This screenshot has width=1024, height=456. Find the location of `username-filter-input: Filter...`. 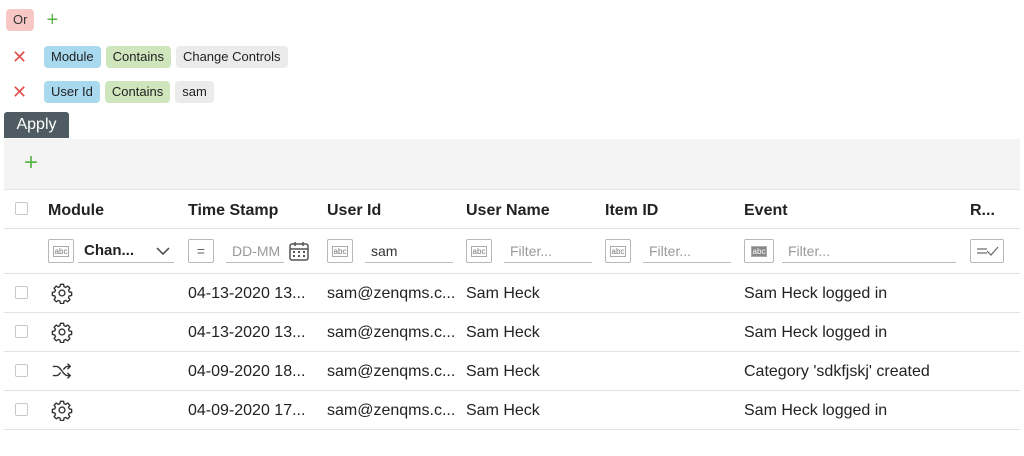

username-filter-input: Filter... is located at coordinates (548, 251).